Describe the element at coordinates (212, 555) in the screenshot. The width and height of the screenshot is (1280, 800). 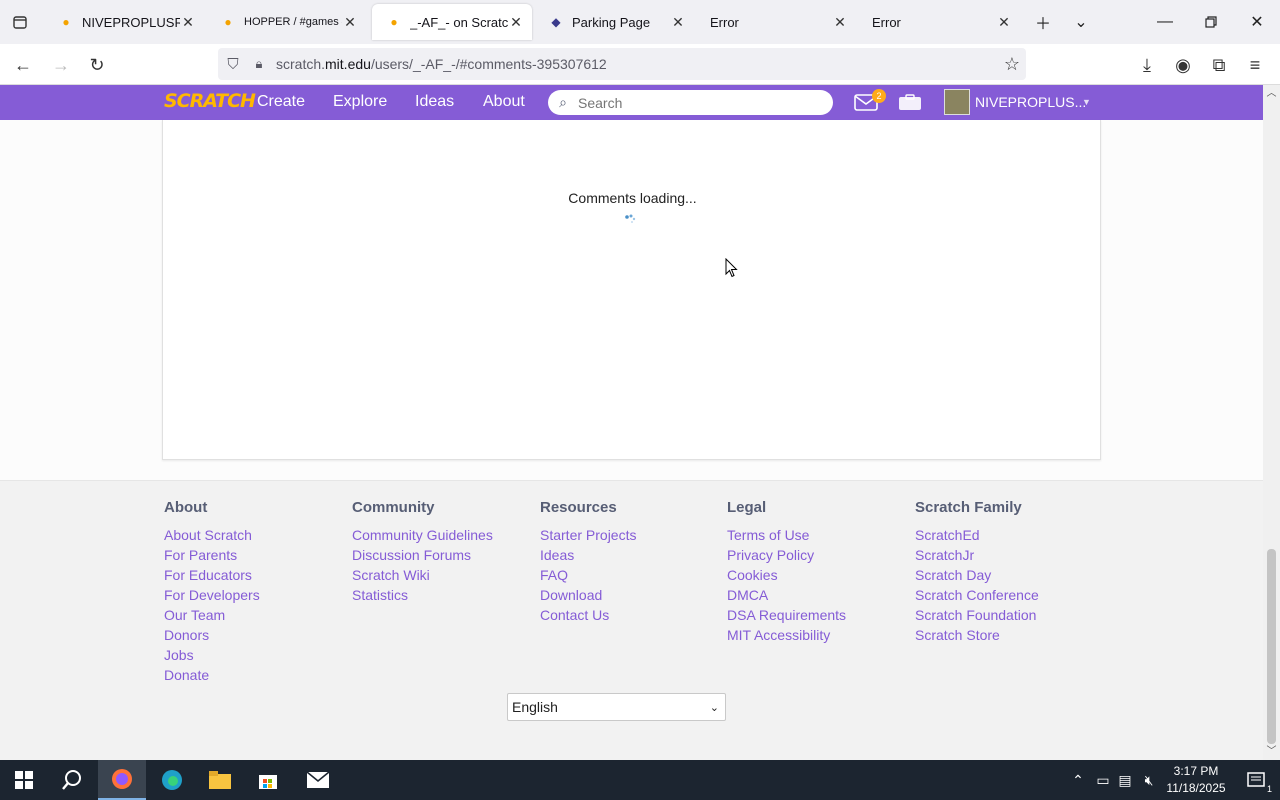
I see `footer-link: For Parents` at that location.